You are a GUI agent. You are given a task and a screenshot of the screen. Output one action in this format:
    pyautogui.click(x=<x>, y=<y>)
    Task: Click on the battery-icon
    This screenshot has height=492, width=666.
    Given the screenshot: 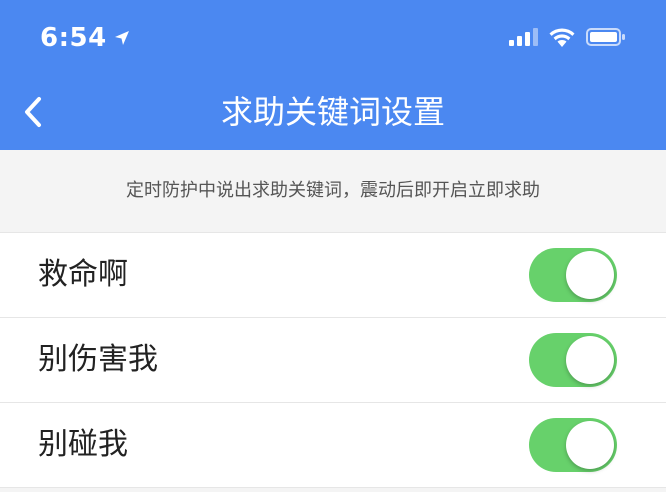 What is the action you would take?
    pyautogui.click(x=605, y=37)
    